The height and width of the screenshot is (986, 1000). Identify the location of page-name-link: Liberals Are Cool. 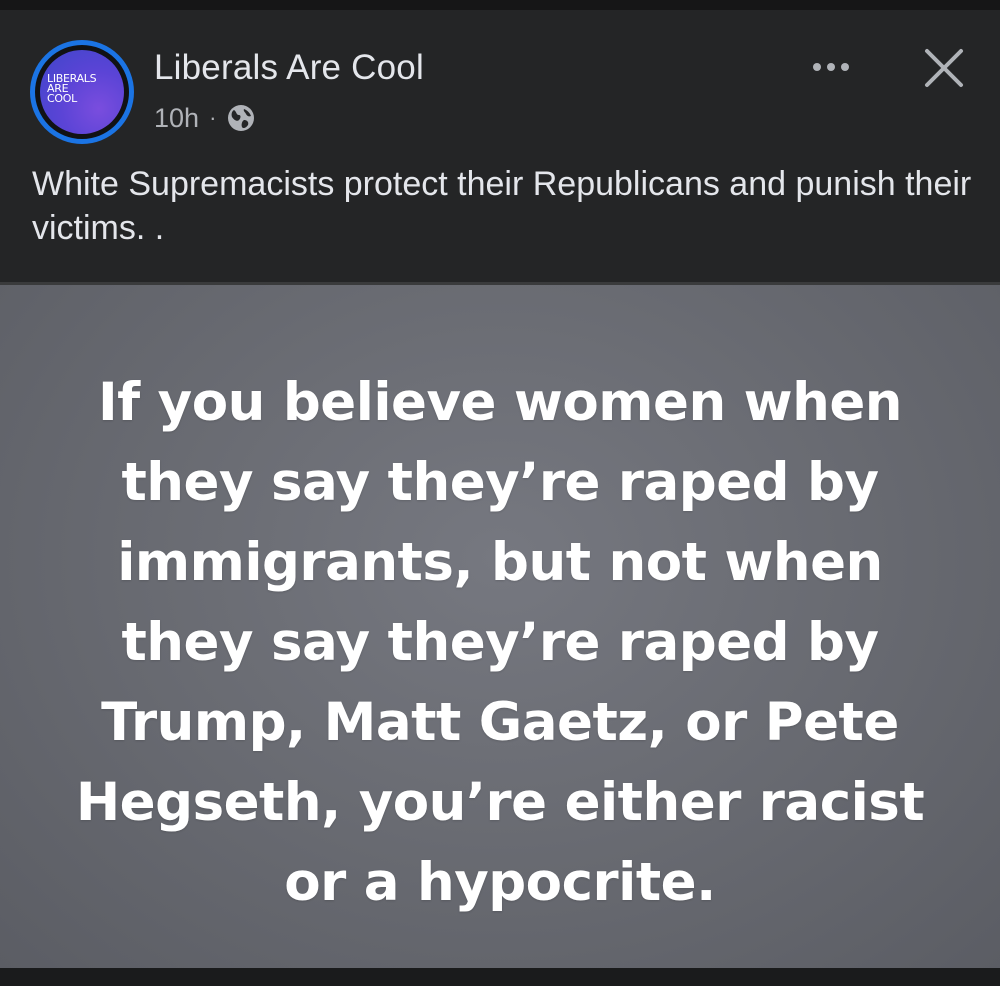
(289, 68).